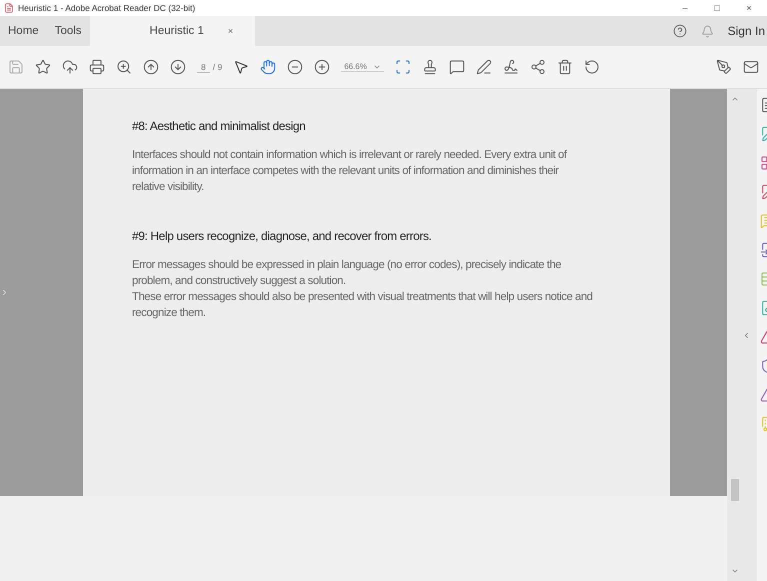 This screenshot has width=767, height=581. What do you see at coordinates (484, 67) in the screenshot?
I see `pen-icon` at bounding box center [484, 67].